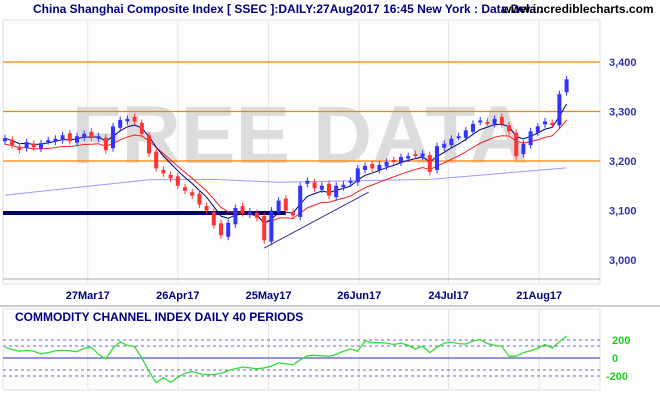  Describe the element at coordinates (577, 9) in the screenshot. I see `site-link: www.incrediblecharts.com` at that location.